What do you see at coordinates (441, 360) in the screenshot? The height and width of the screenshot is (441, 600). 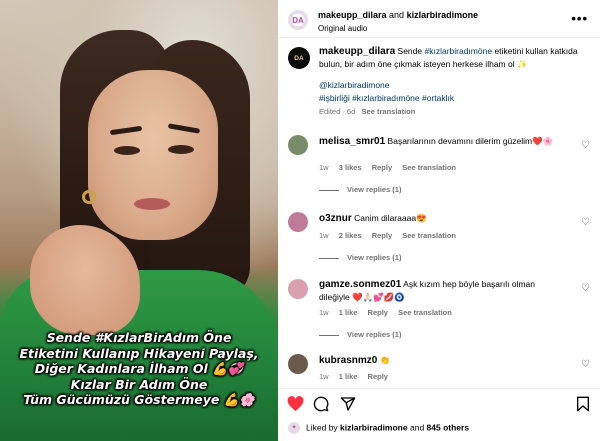 I see `comment-text-block: kubrasnmz0 👏` at bounding box center [441, 360].